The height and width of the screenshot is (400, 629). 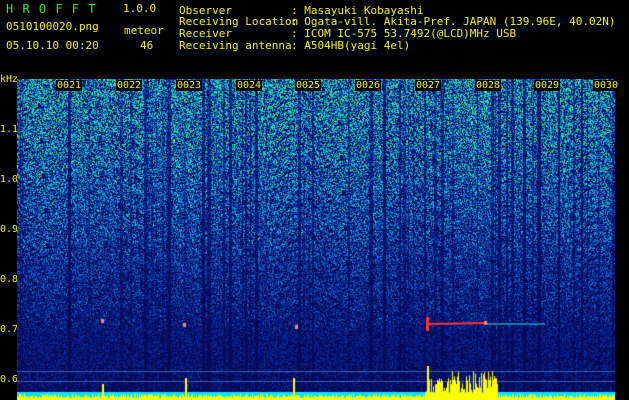 I want to click on meteor-label: meteor, so click(x=144, y=30).